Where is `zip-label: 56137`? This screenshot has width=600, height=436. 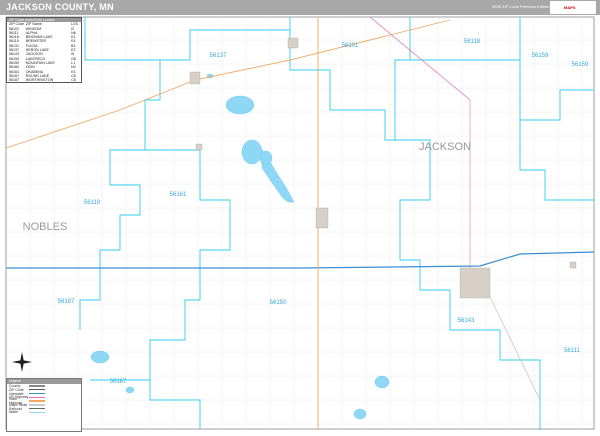 zip-label: 56137 is located at coordinates (218, 56).